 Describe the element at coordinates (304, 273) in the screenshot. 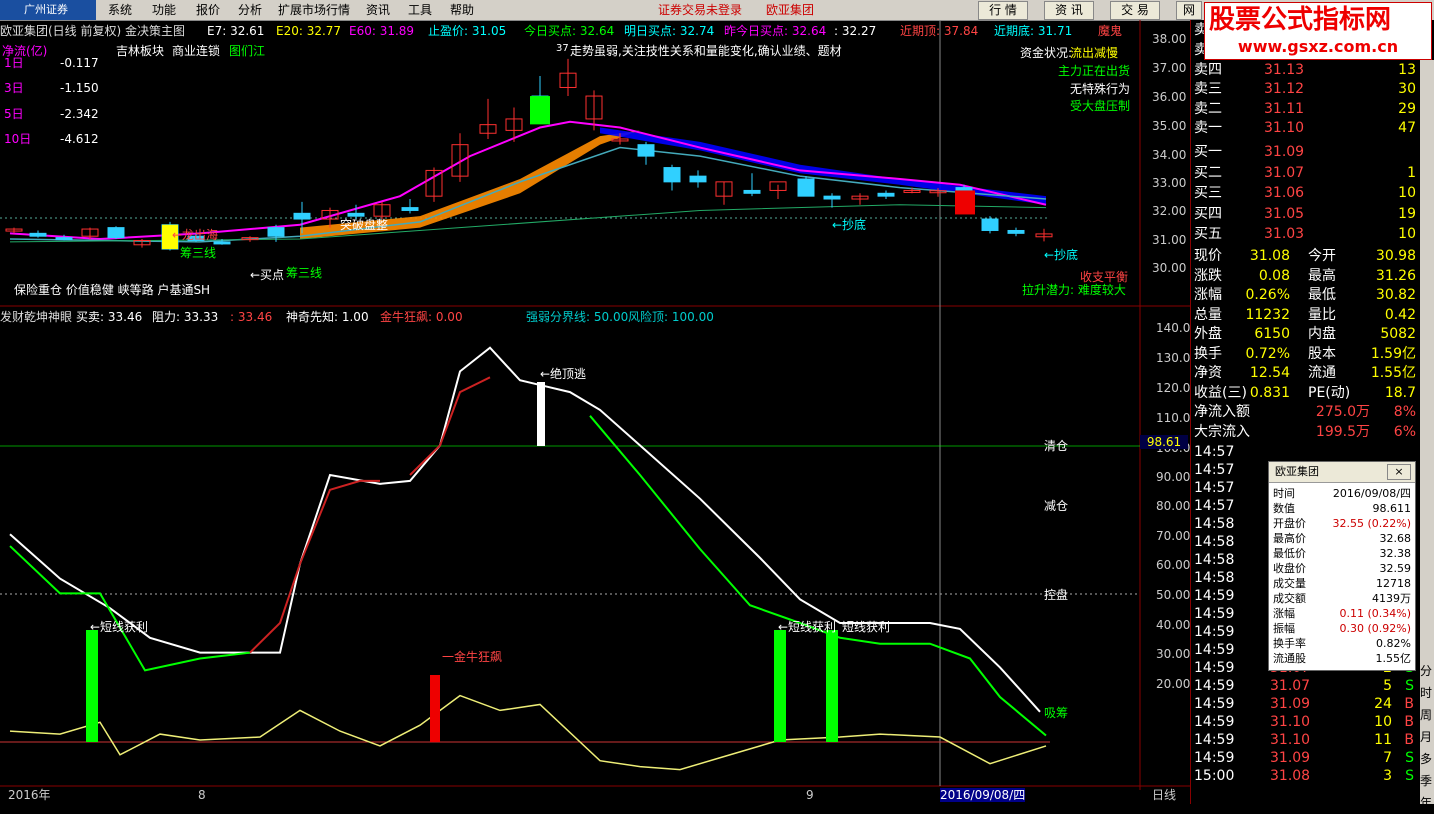

I see `anno-chip-line: 筹三线` at that location.